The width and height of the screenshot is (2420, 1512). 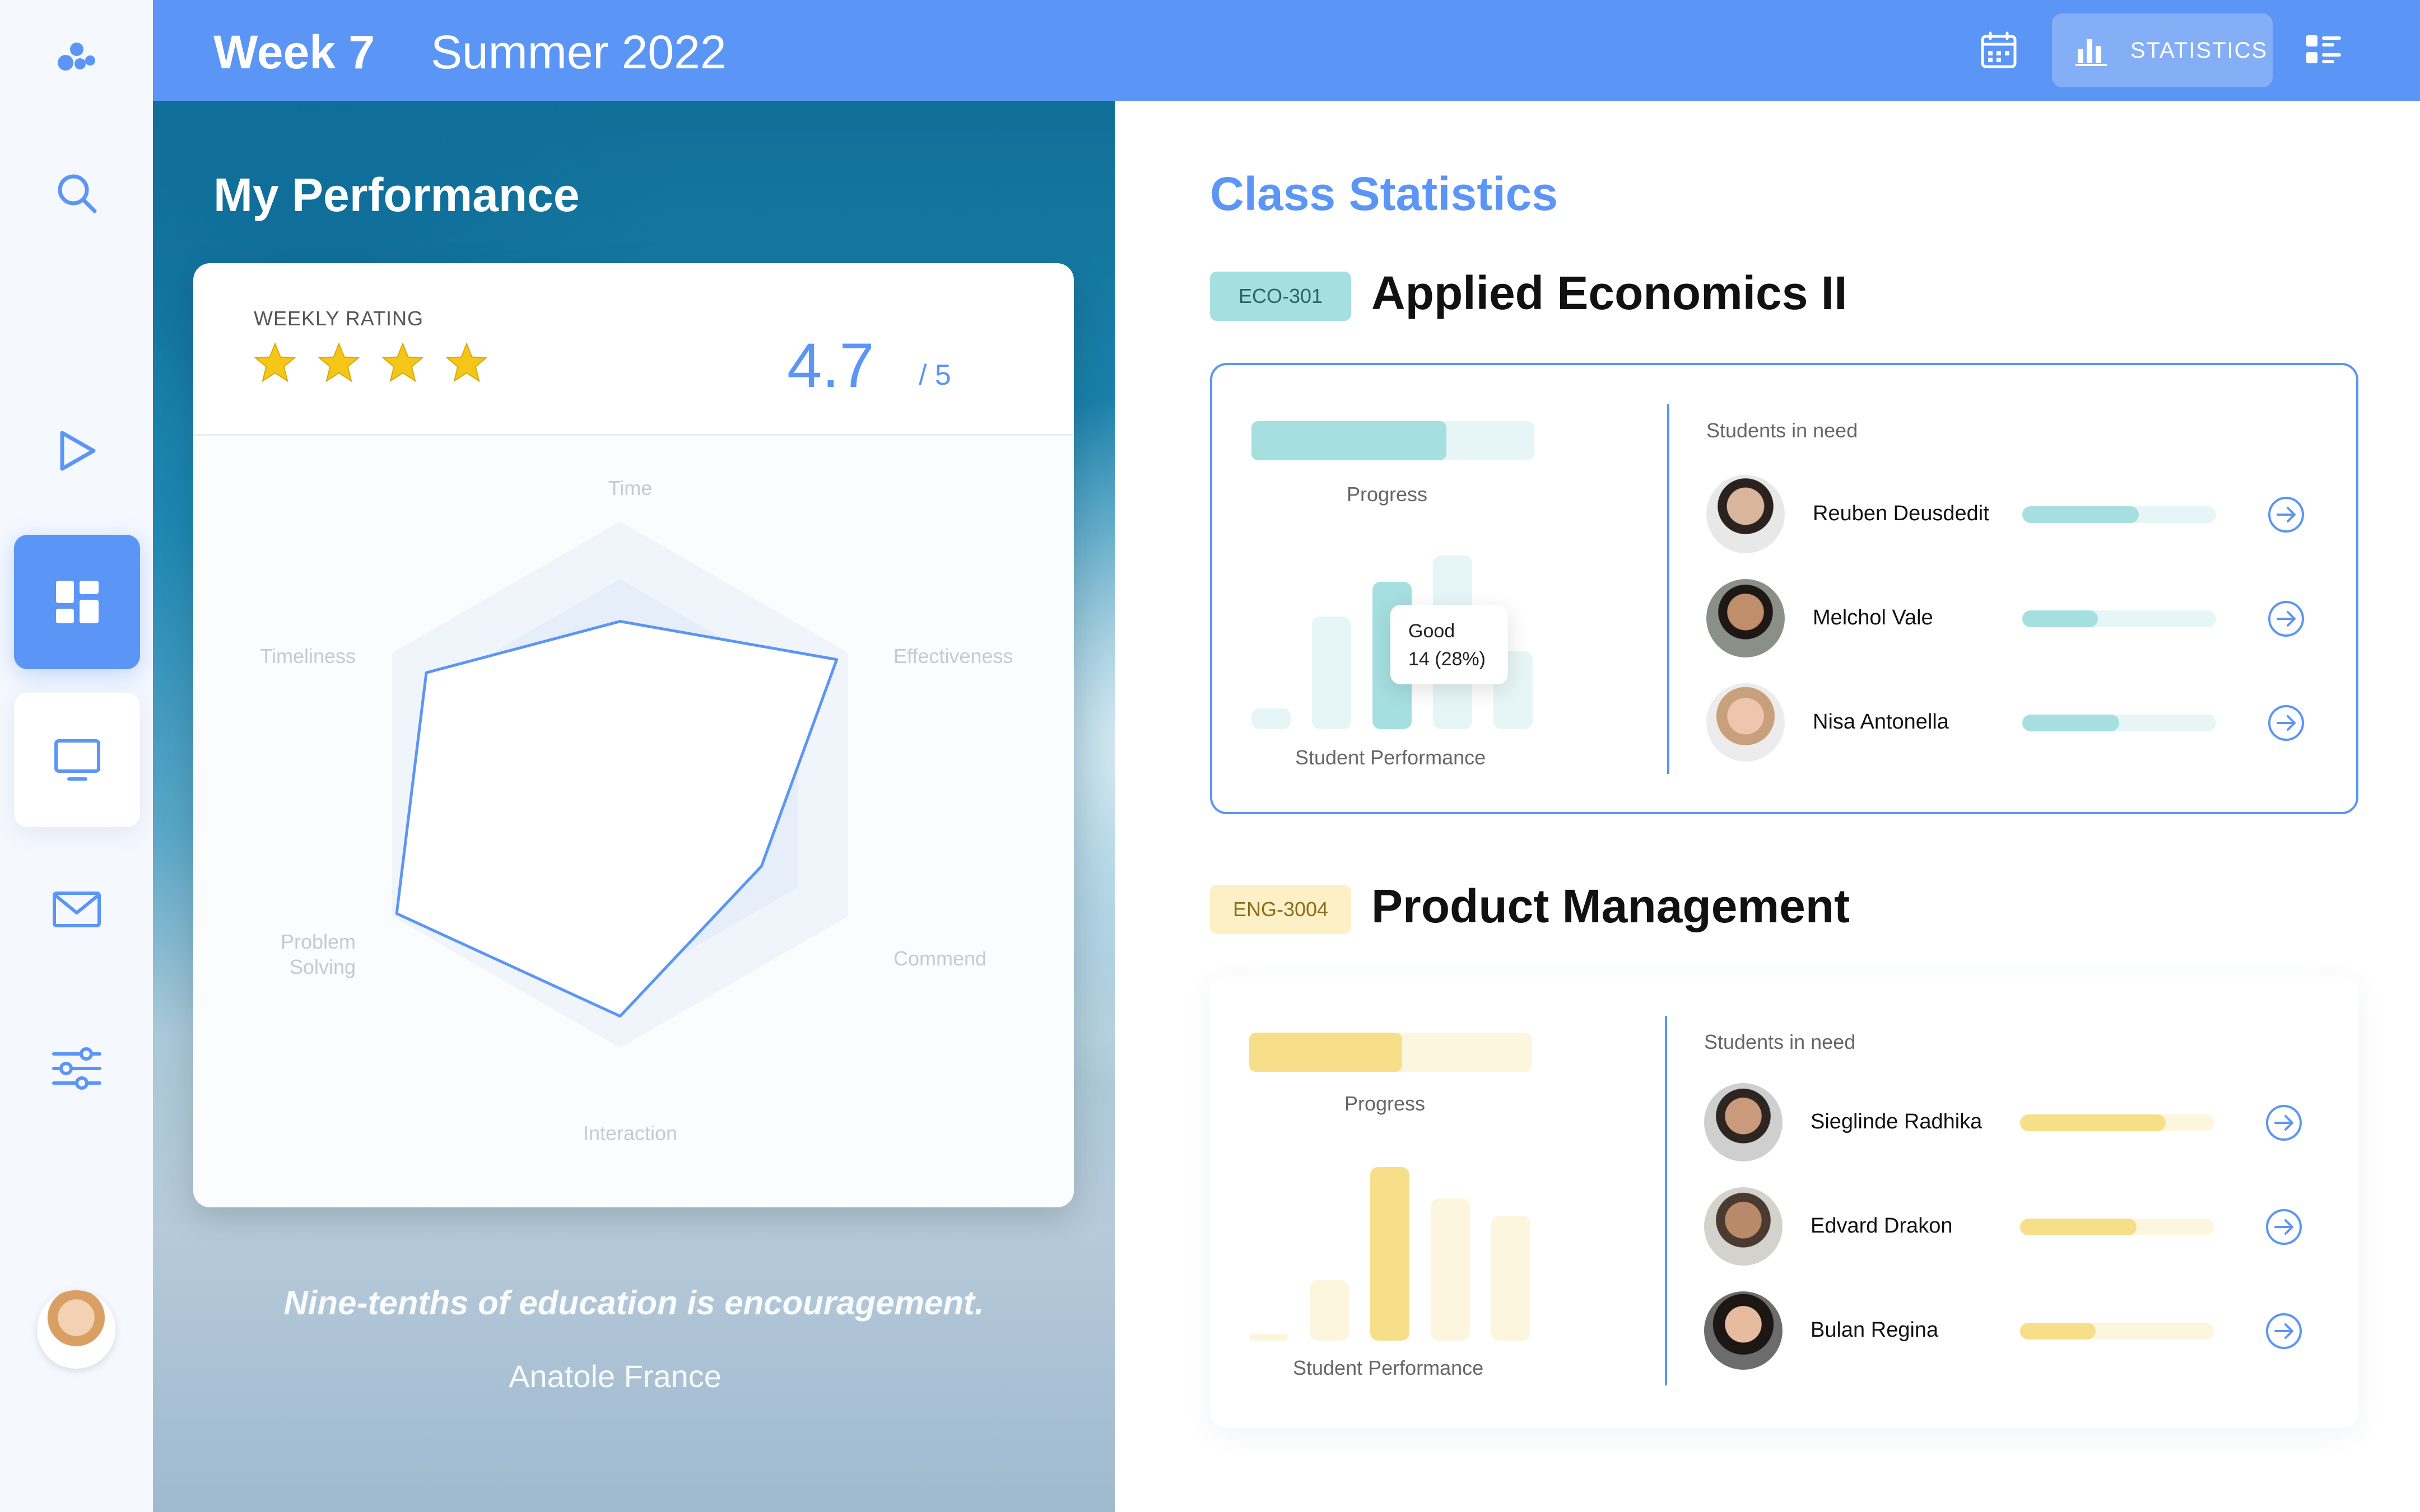 I want to click on sliders-icon, so click(x=77, y=1069).